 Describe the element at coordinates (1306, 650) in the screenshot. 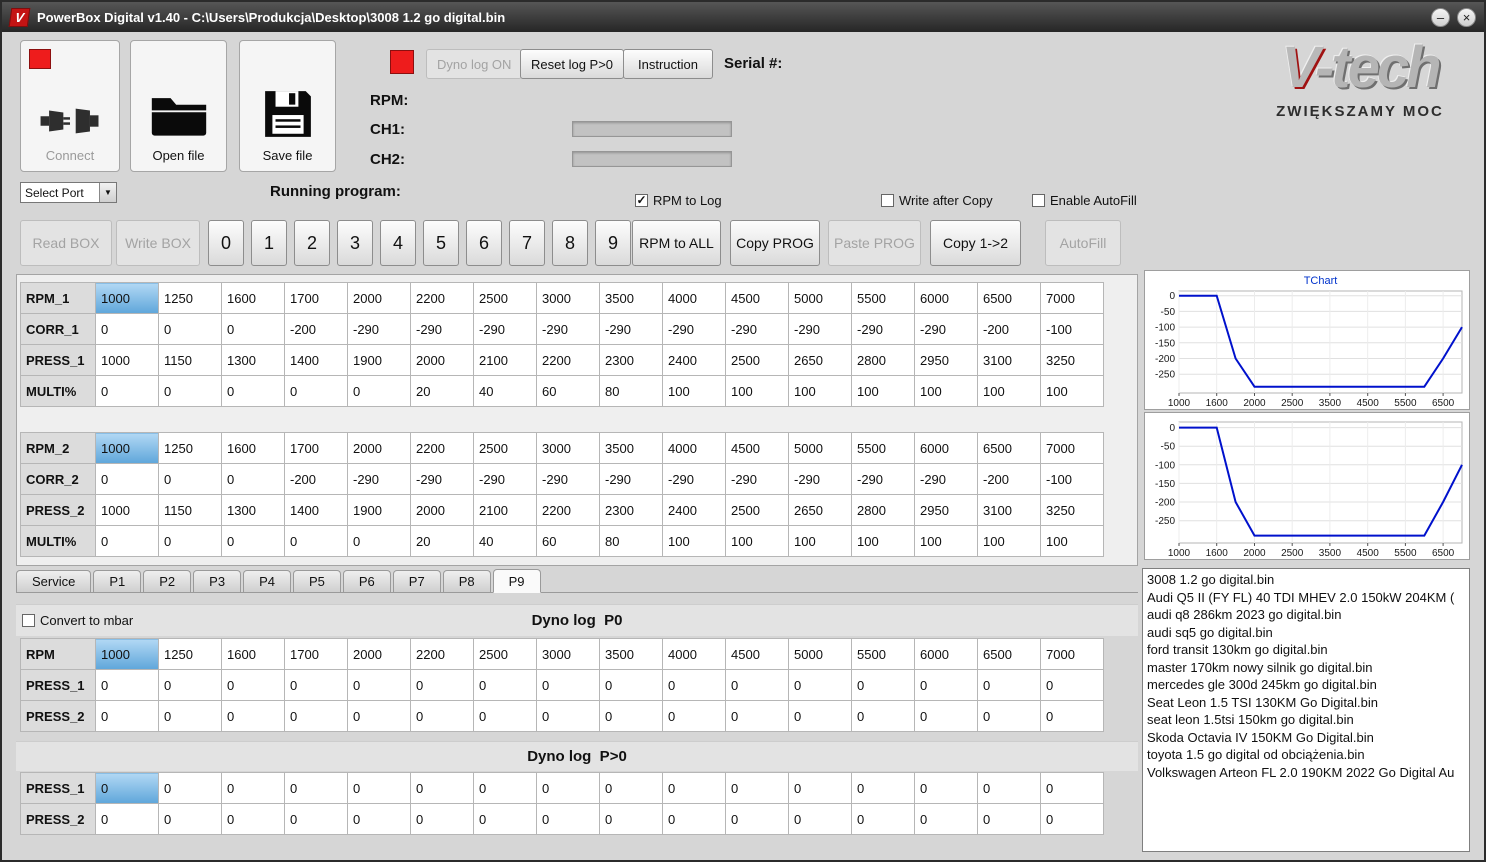

I see `file-item: ford transit 130km go digital.bin` at that location.